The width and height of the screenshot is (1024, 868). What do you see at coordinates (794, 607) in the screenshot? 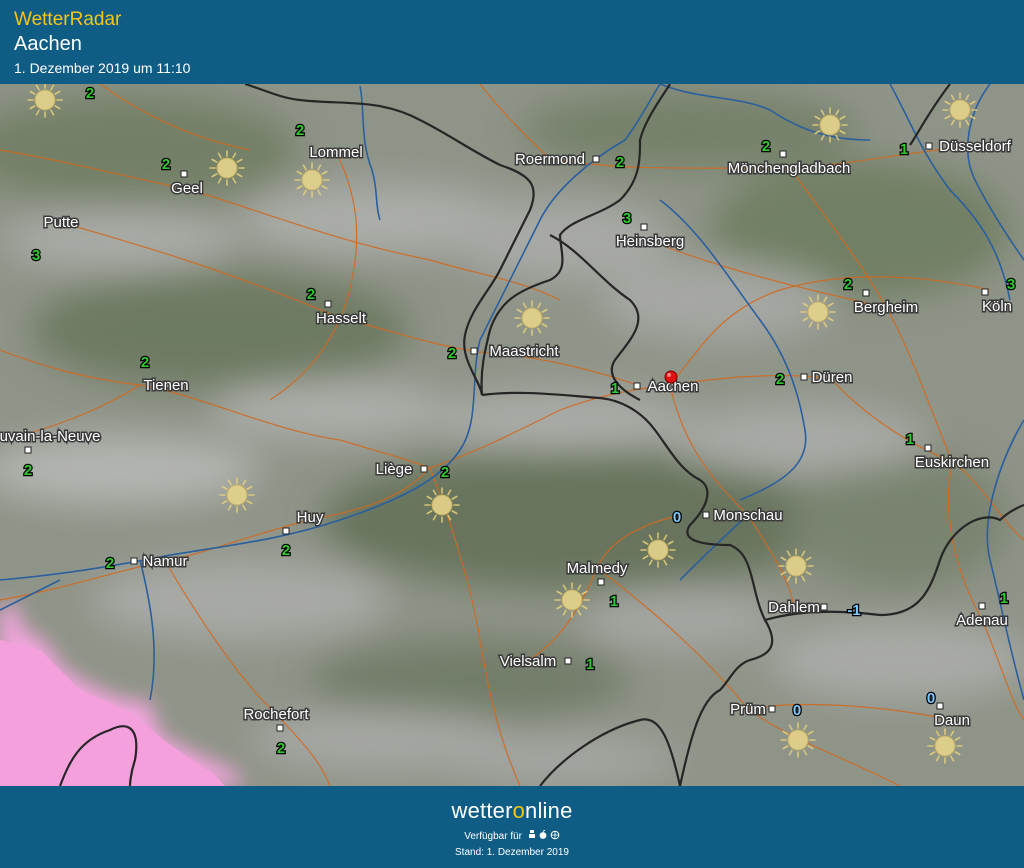
I see `city-name: Dahlem` at bounding box center [794, 607].